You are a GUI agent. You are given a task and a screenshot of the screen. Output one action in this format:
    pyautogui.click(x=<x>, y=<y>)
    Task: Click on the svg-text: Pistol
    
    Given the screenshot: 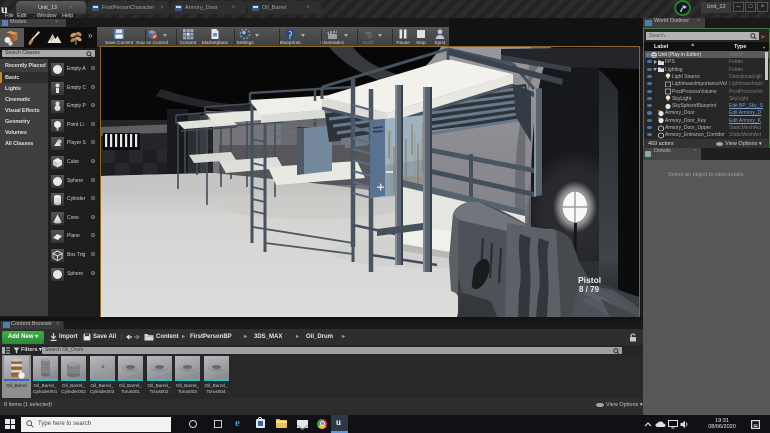 What is the action you would take?
    pyautogui.click(x=589, y=280)
    